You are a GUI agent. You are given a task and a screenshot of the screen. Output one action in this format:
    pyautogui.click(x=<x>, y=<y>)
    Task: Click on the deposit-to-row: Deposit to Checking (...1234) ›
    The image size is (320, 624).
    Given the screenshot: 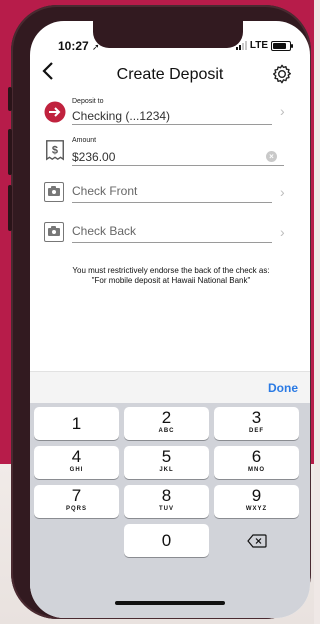 What is the action you would take?
    pyautogui.click(x=170, y=114)
    